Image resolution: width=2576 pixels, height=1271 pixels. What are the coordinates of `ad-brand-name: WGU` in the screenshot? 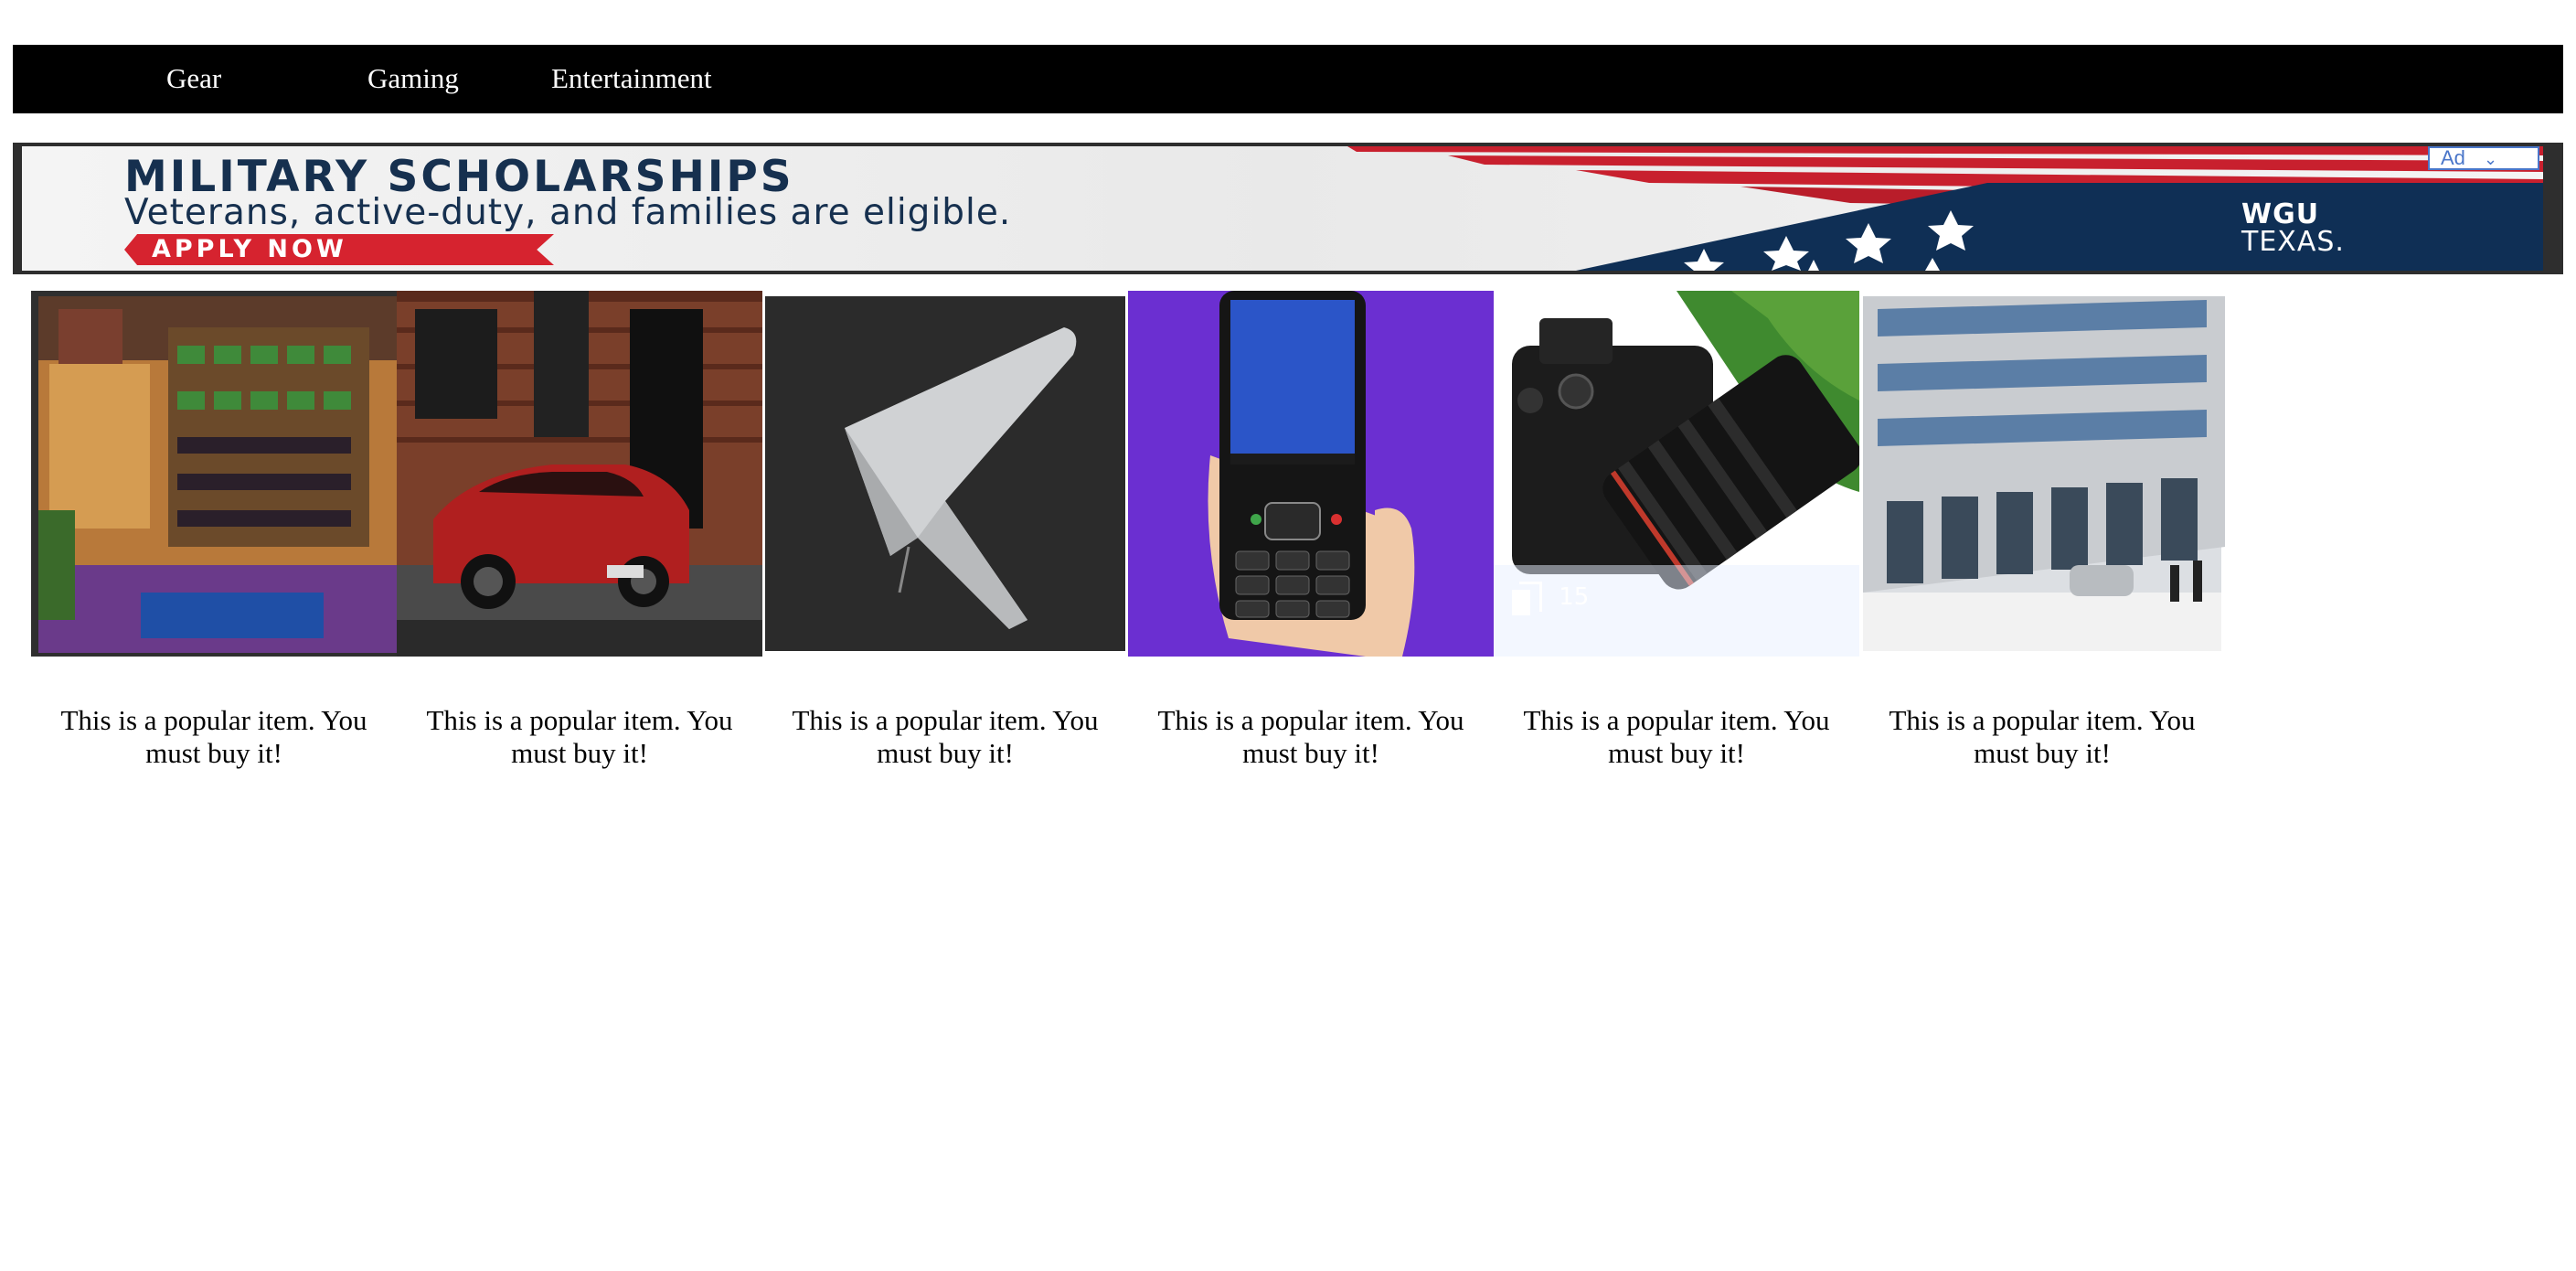 It's located at (2281, 214).